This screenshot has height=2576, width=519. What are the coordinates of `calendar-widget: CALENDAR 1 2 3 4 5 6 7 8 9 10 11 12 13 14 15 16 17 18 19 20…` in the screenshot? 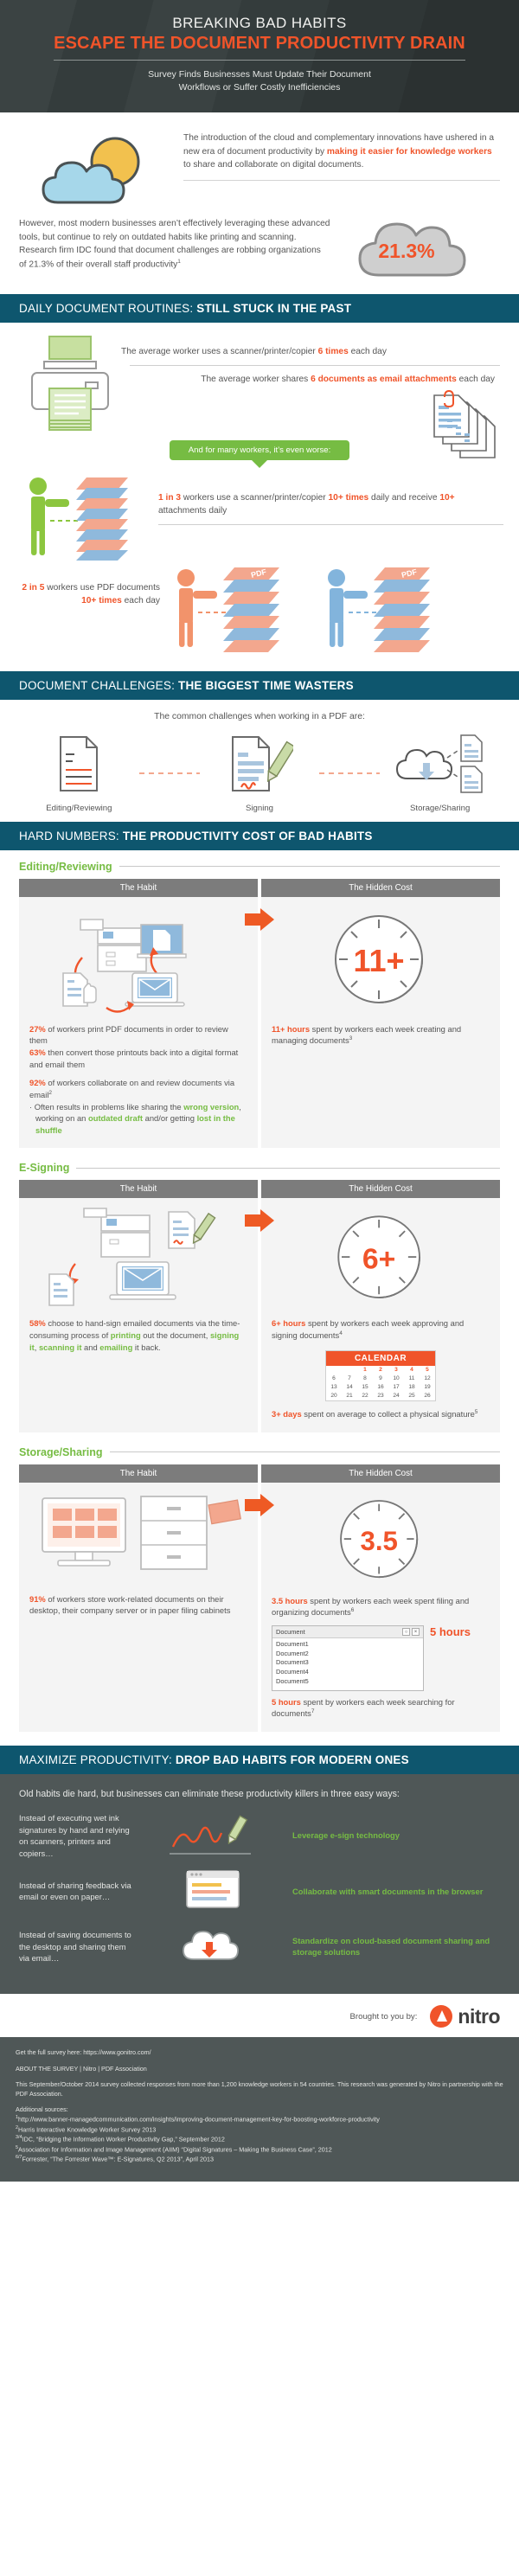 It's located at (380, 1375).